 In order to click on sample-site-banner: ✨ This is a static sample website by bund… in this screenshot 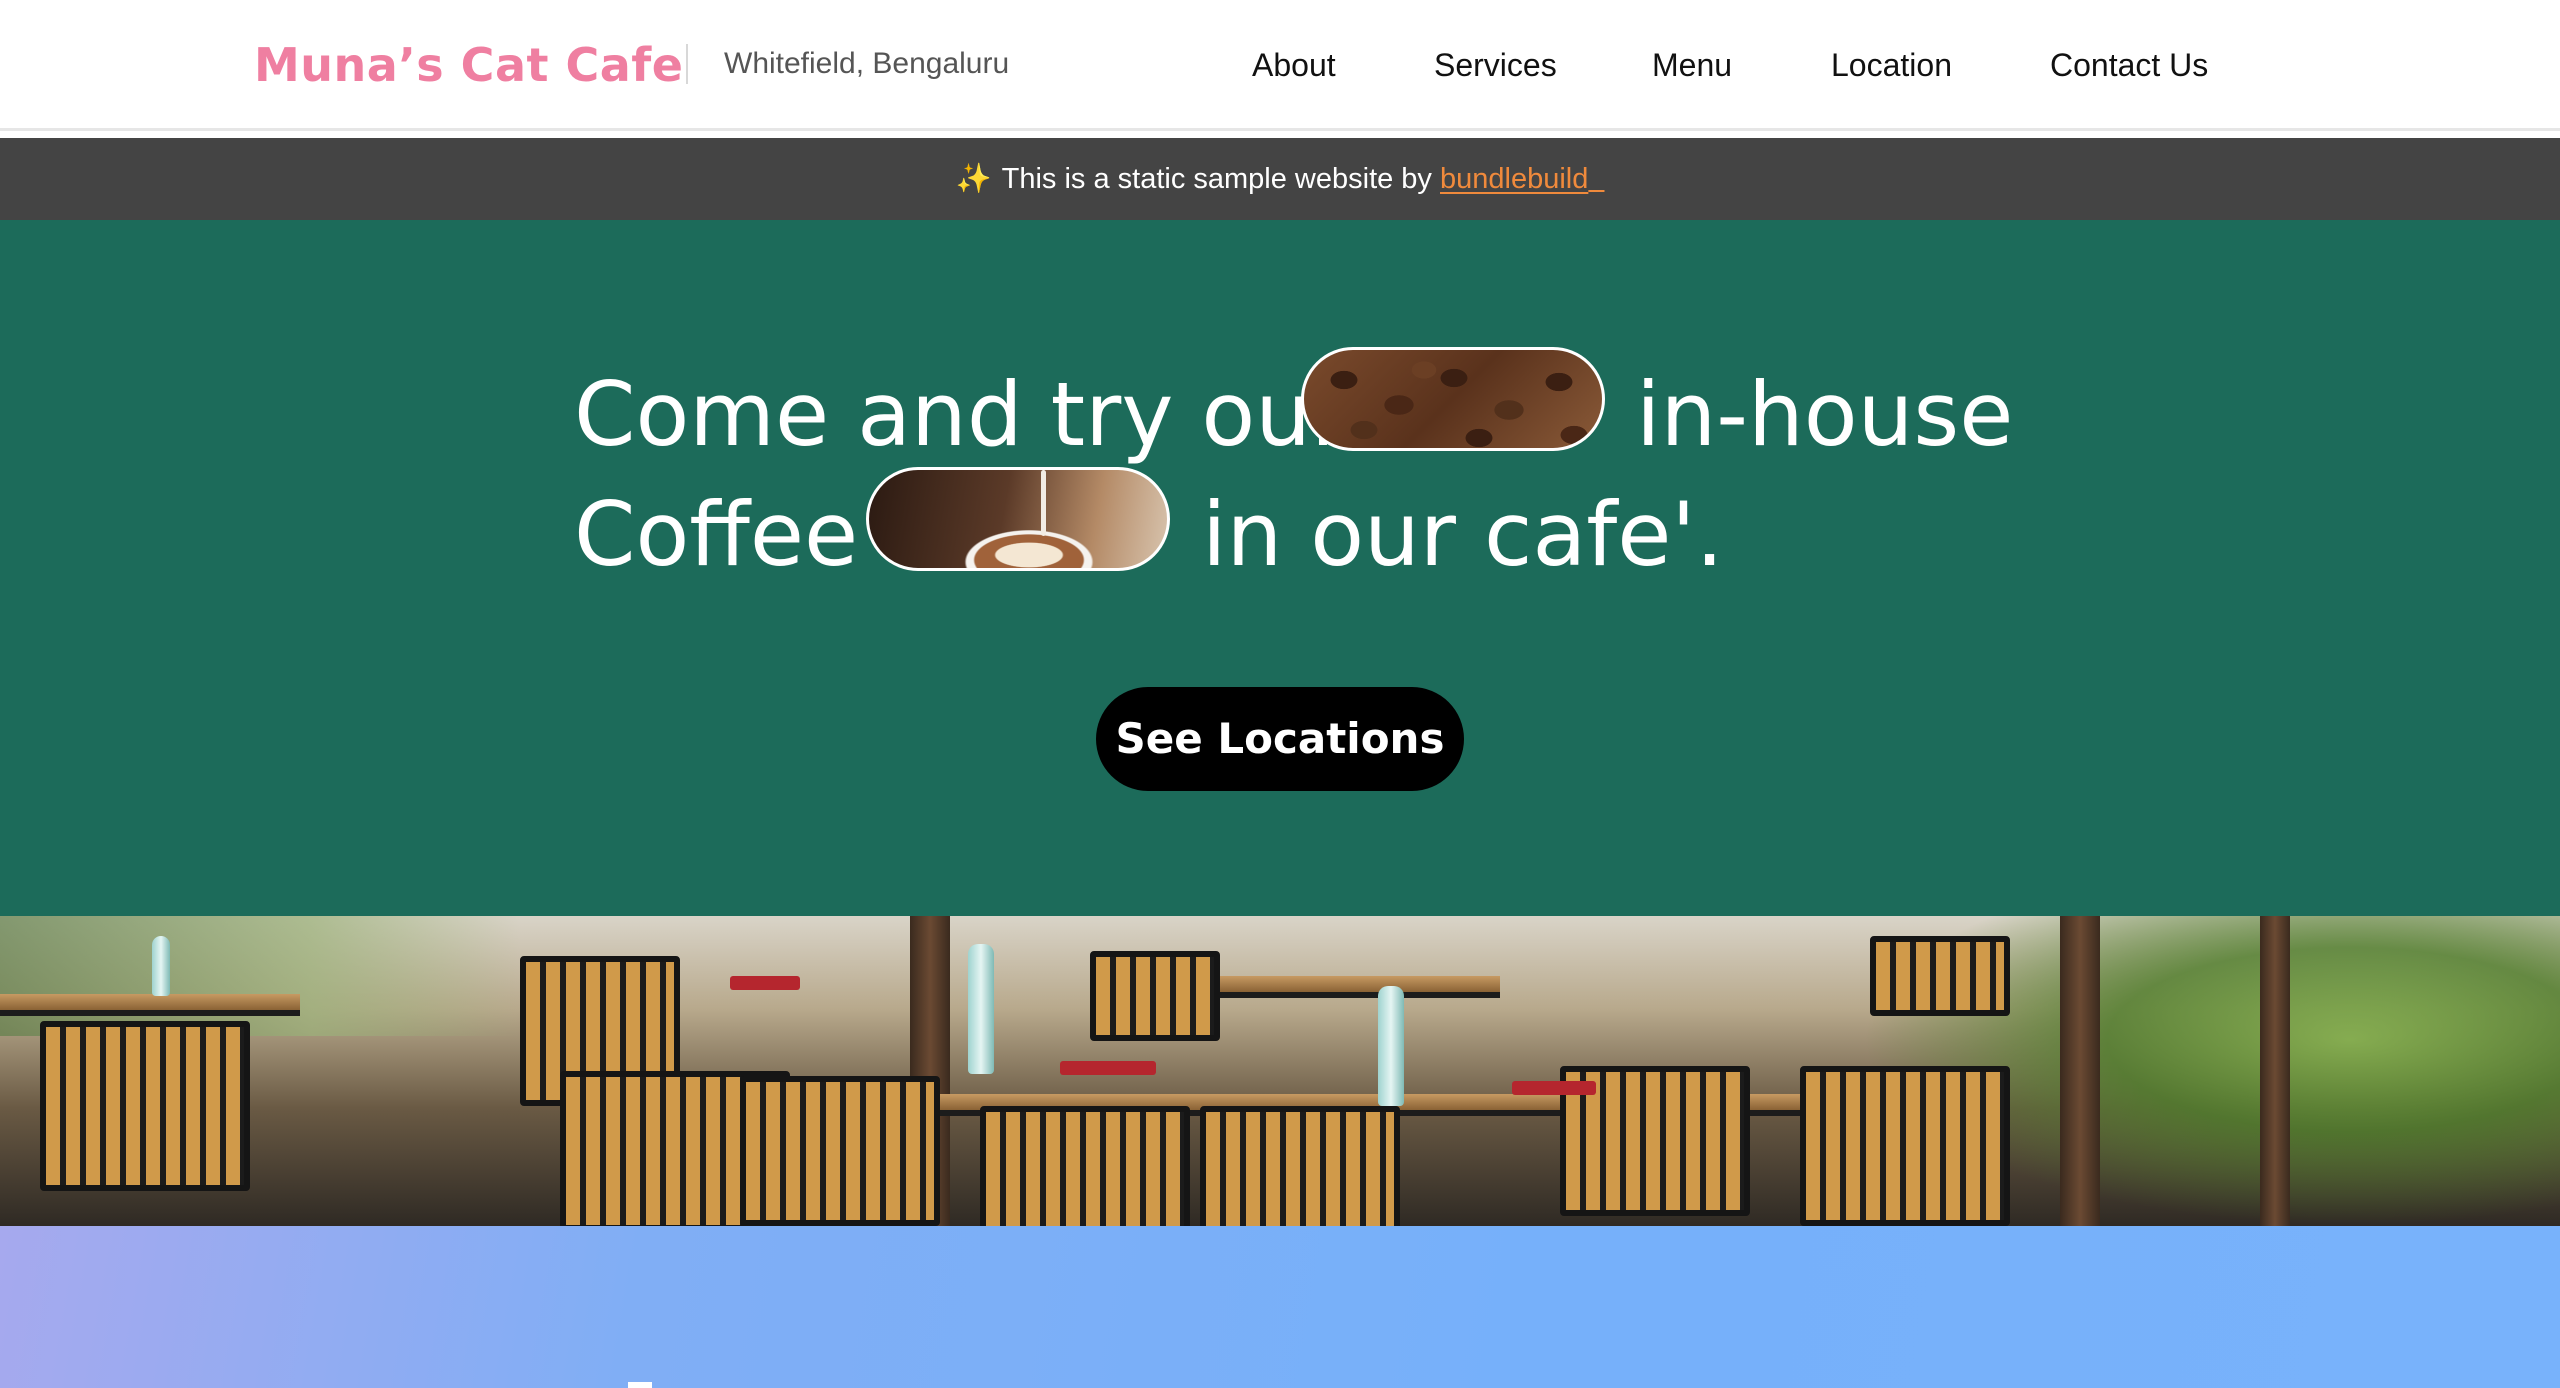, I will do `click(1280, 179)`.